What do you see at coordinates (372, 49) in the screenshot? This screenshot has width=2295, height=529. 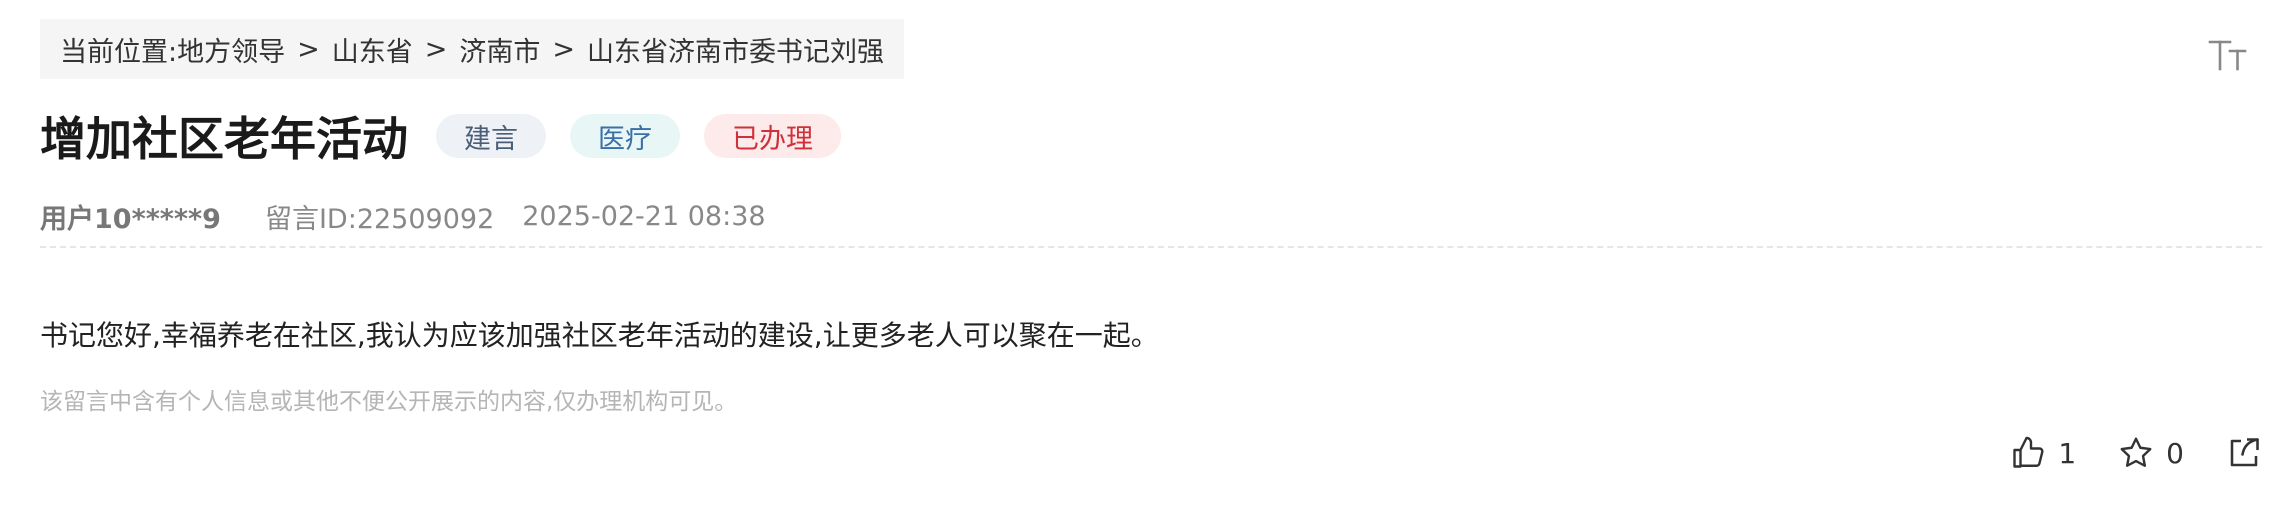 I see `breadcrumb-item-province: 山东省` at bounding box center [372, 49].